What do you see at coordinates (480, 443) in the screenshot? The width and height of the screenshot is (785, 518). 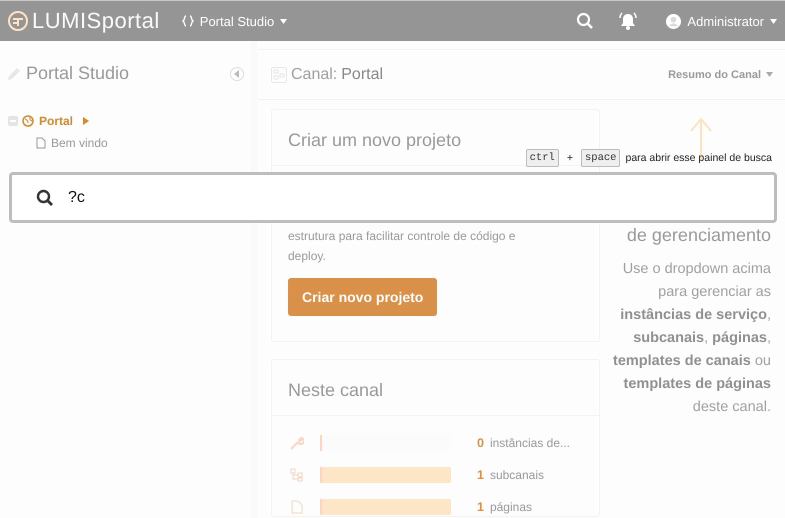 I see `count: 0` at bounding box center [480, 443].